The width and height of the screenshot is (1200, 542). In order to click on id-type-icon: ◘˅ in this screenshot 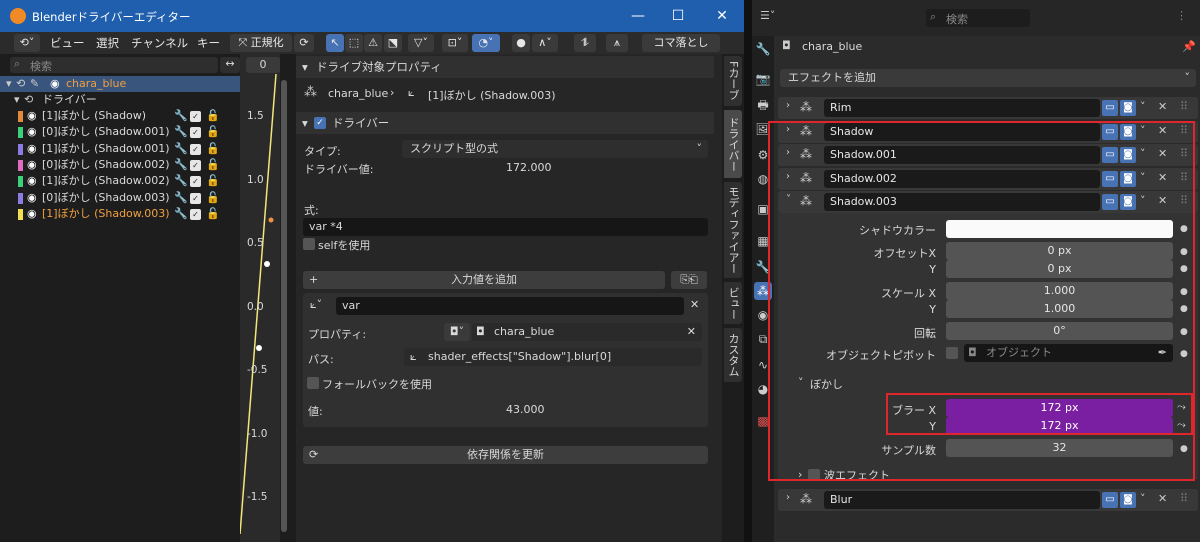, I will do `click(457, 332)`.